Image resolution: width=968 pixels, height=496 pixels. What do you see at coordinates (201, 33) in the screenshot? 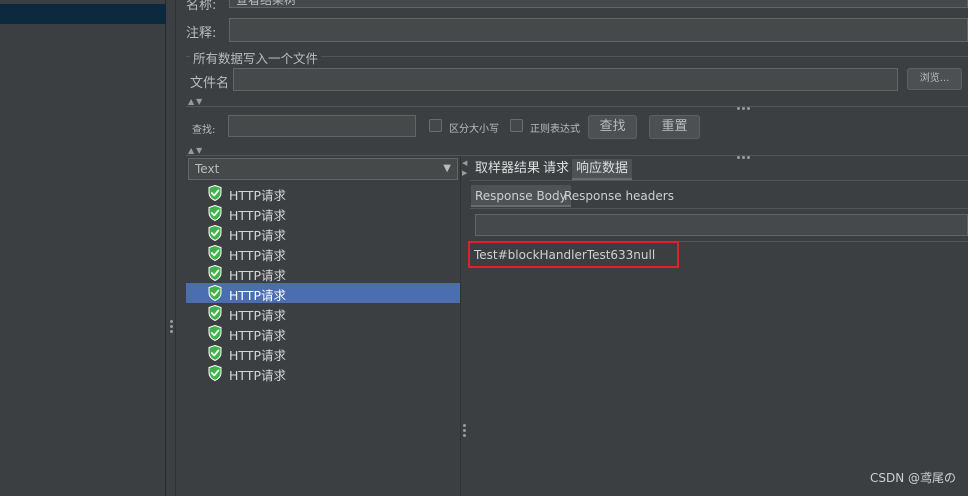
I see `comment-label: 注释:` at bounding box center [201, 33].